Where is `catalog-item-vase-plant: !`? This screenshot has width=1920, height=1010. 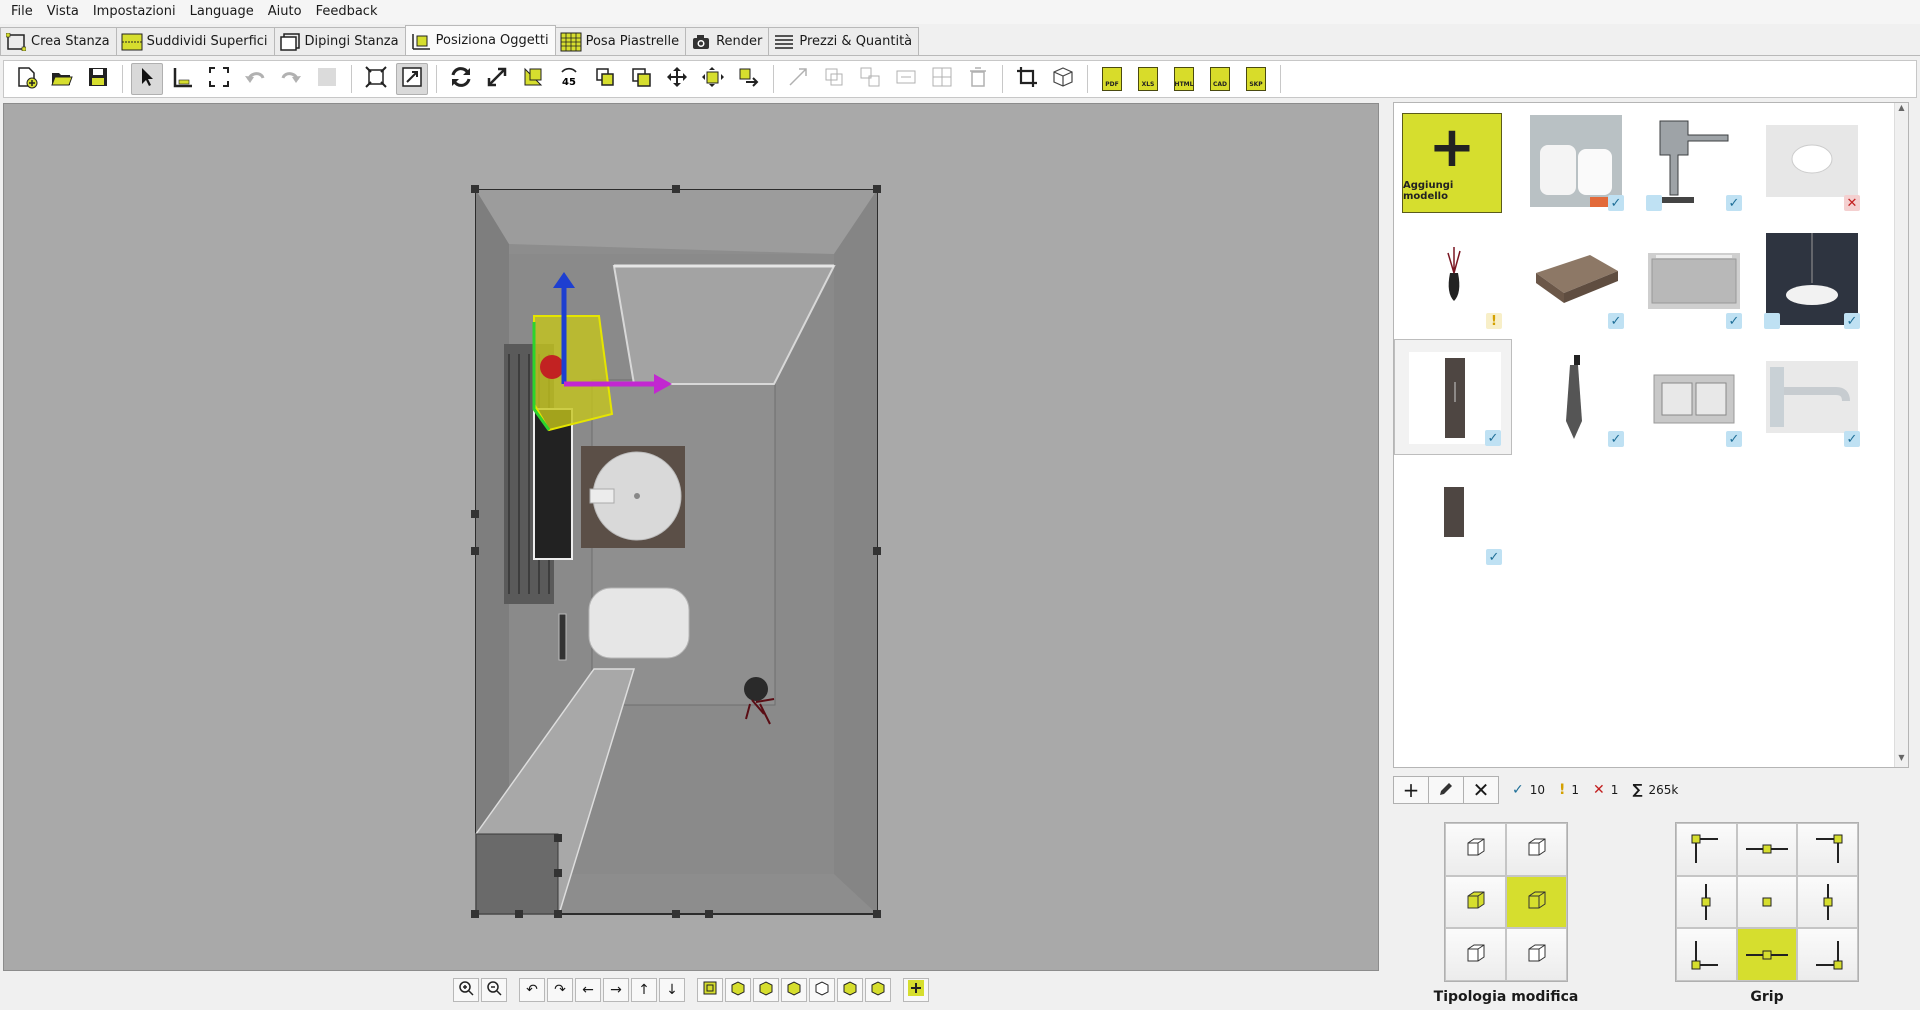 catalog-item-vase-plant: ! is located at coordinates (1453, 279).